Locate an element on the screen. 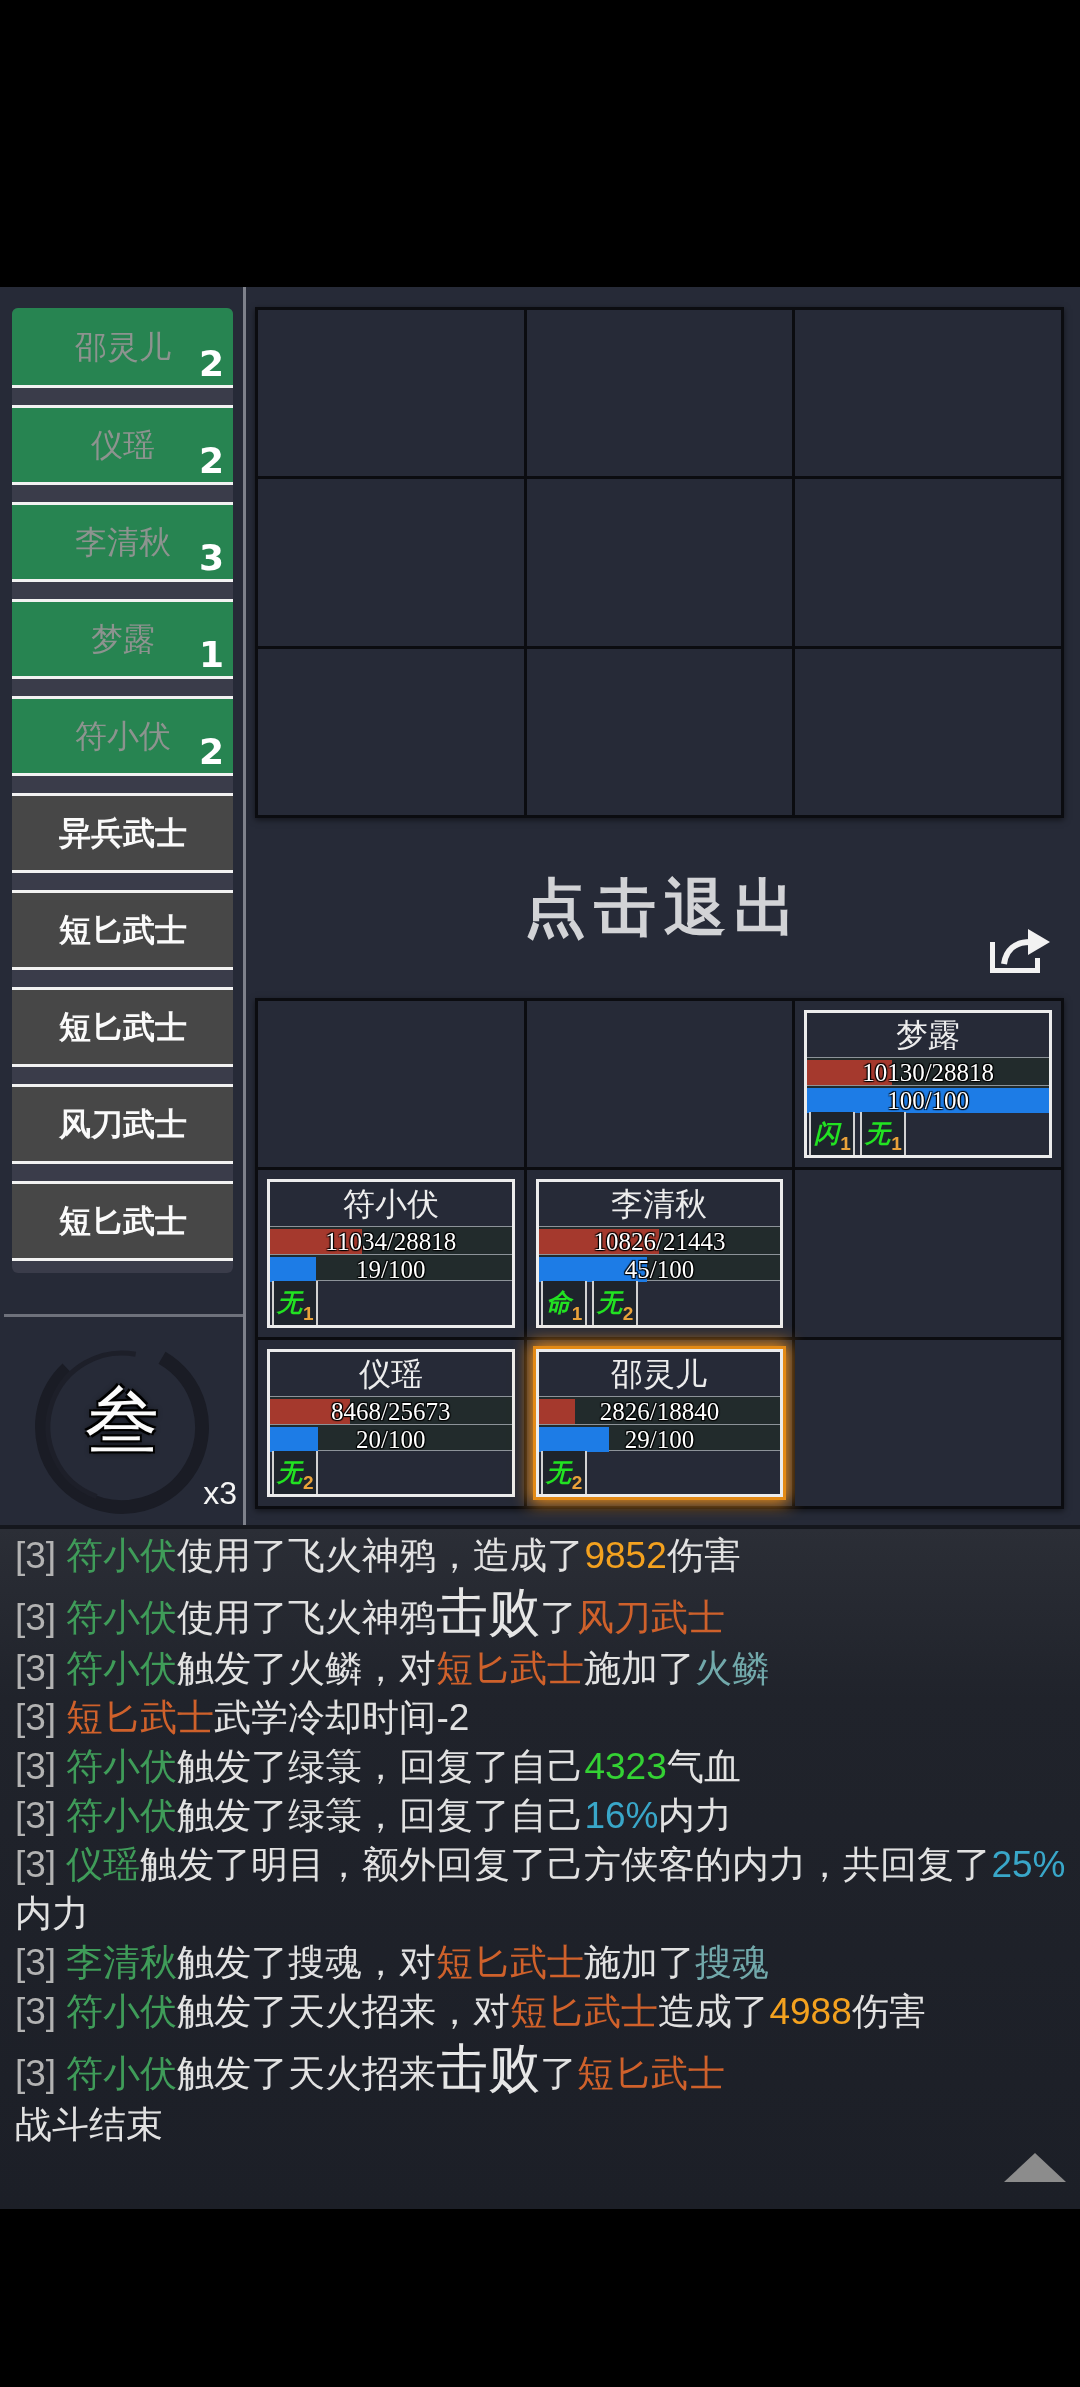 This screenshot has width=1080, height=2387. share-icon is located at coordinates (1020, 950).